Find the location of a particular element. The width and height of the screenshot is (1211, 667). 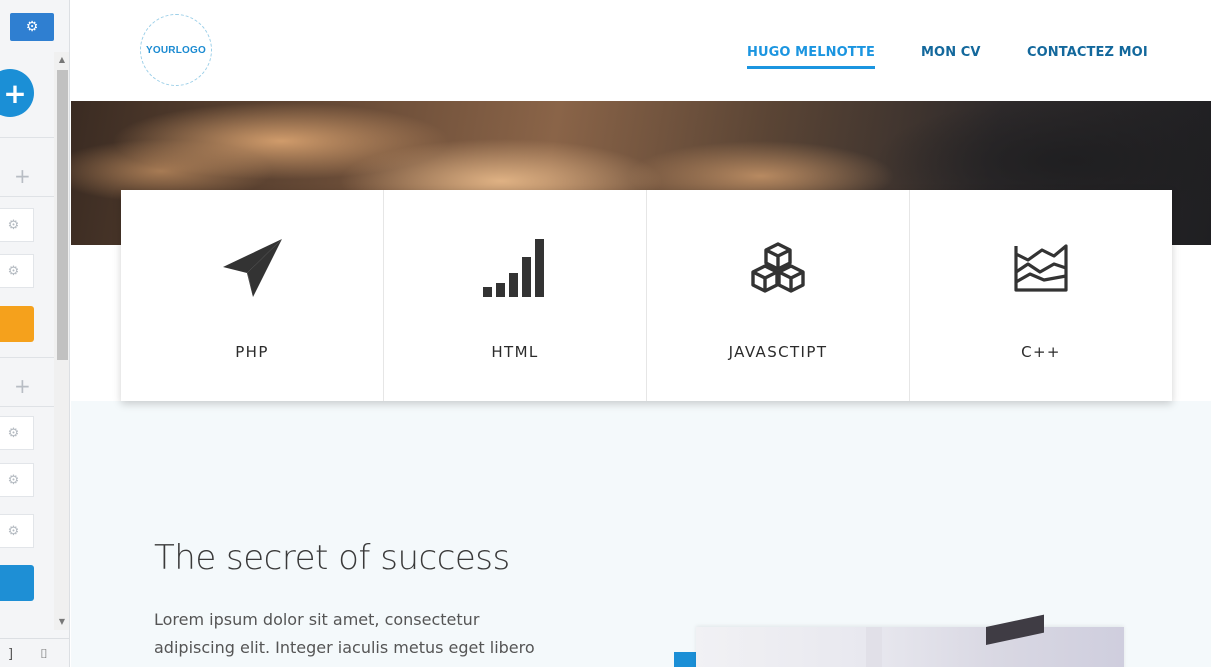

editor-bottom-bar: ] ⌷ is located at coordinates (34, 652).